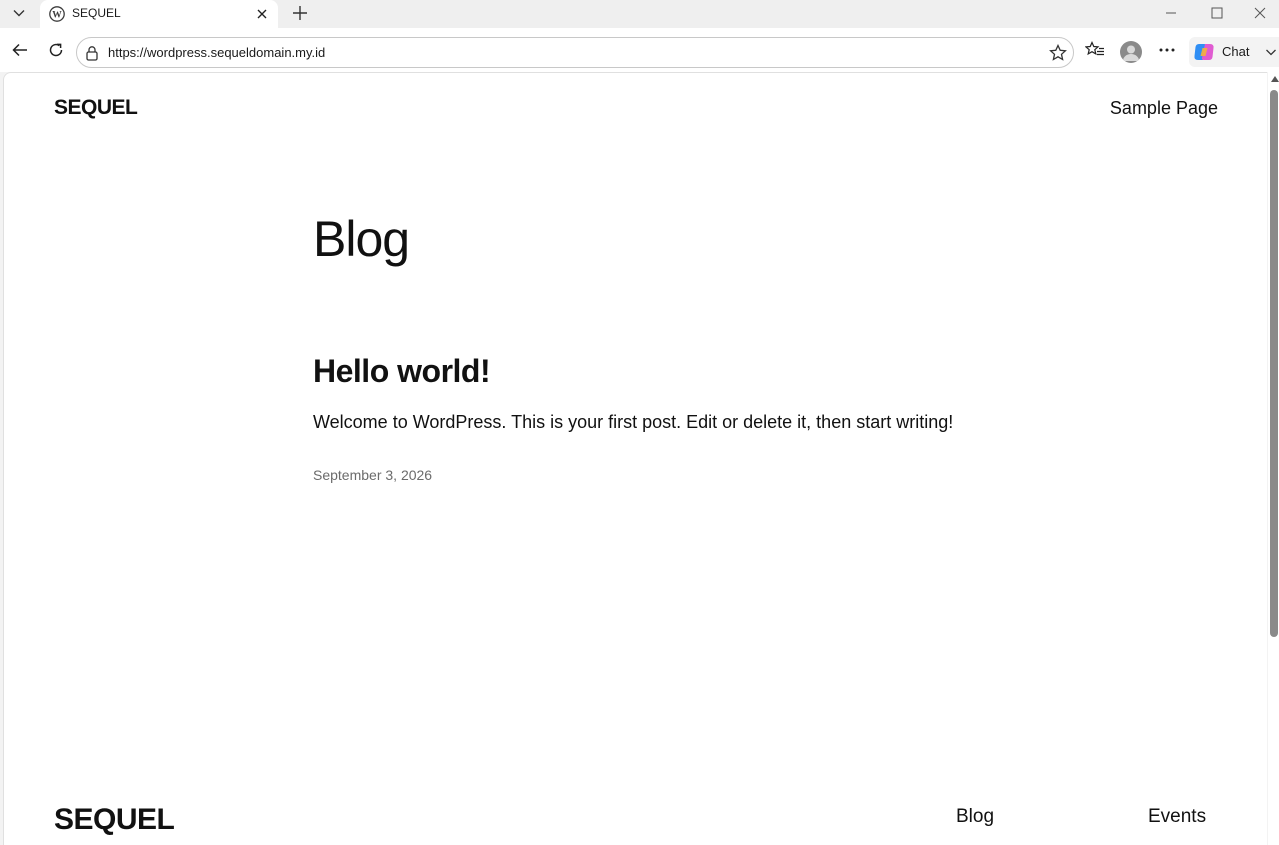  I want to click on page-title: Blog, so click(361, 239).